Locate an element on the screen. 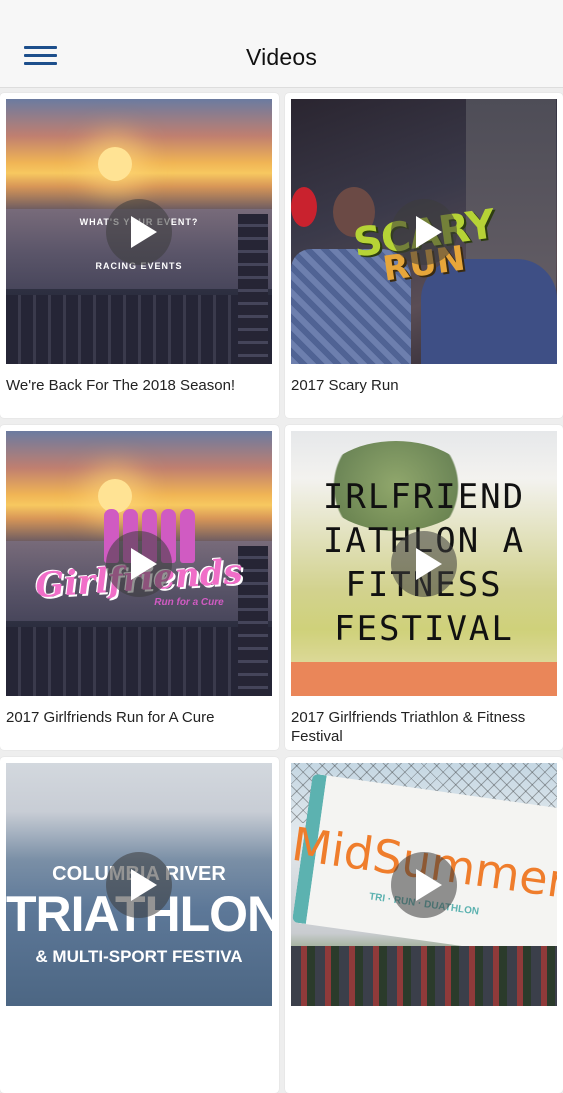 The image size is (563, 1093). video-thumbnail: Girlfriends Run for a Cure is located at coordinates (139, 563).